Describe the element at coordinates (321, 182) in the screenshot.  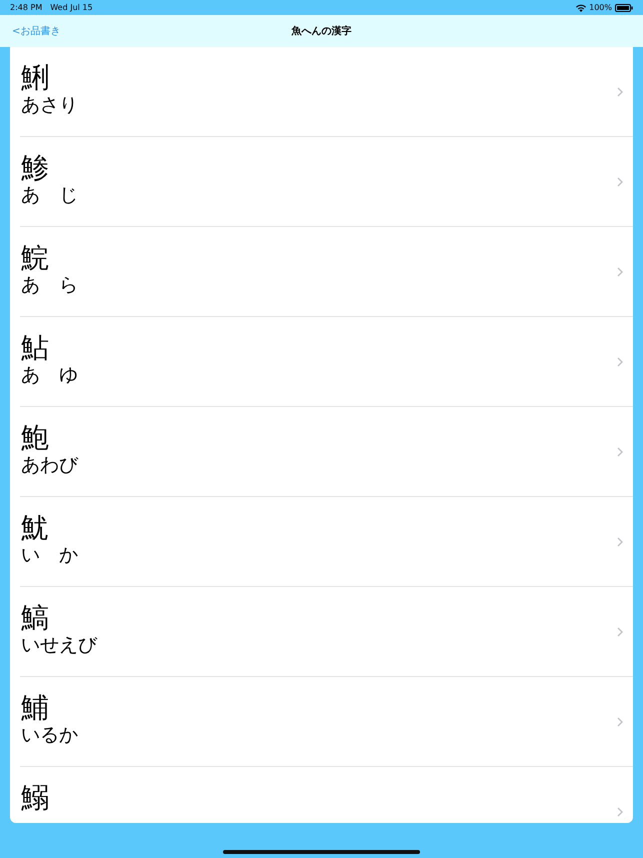
I see `list-row: 鯵 あ じ` at that location.